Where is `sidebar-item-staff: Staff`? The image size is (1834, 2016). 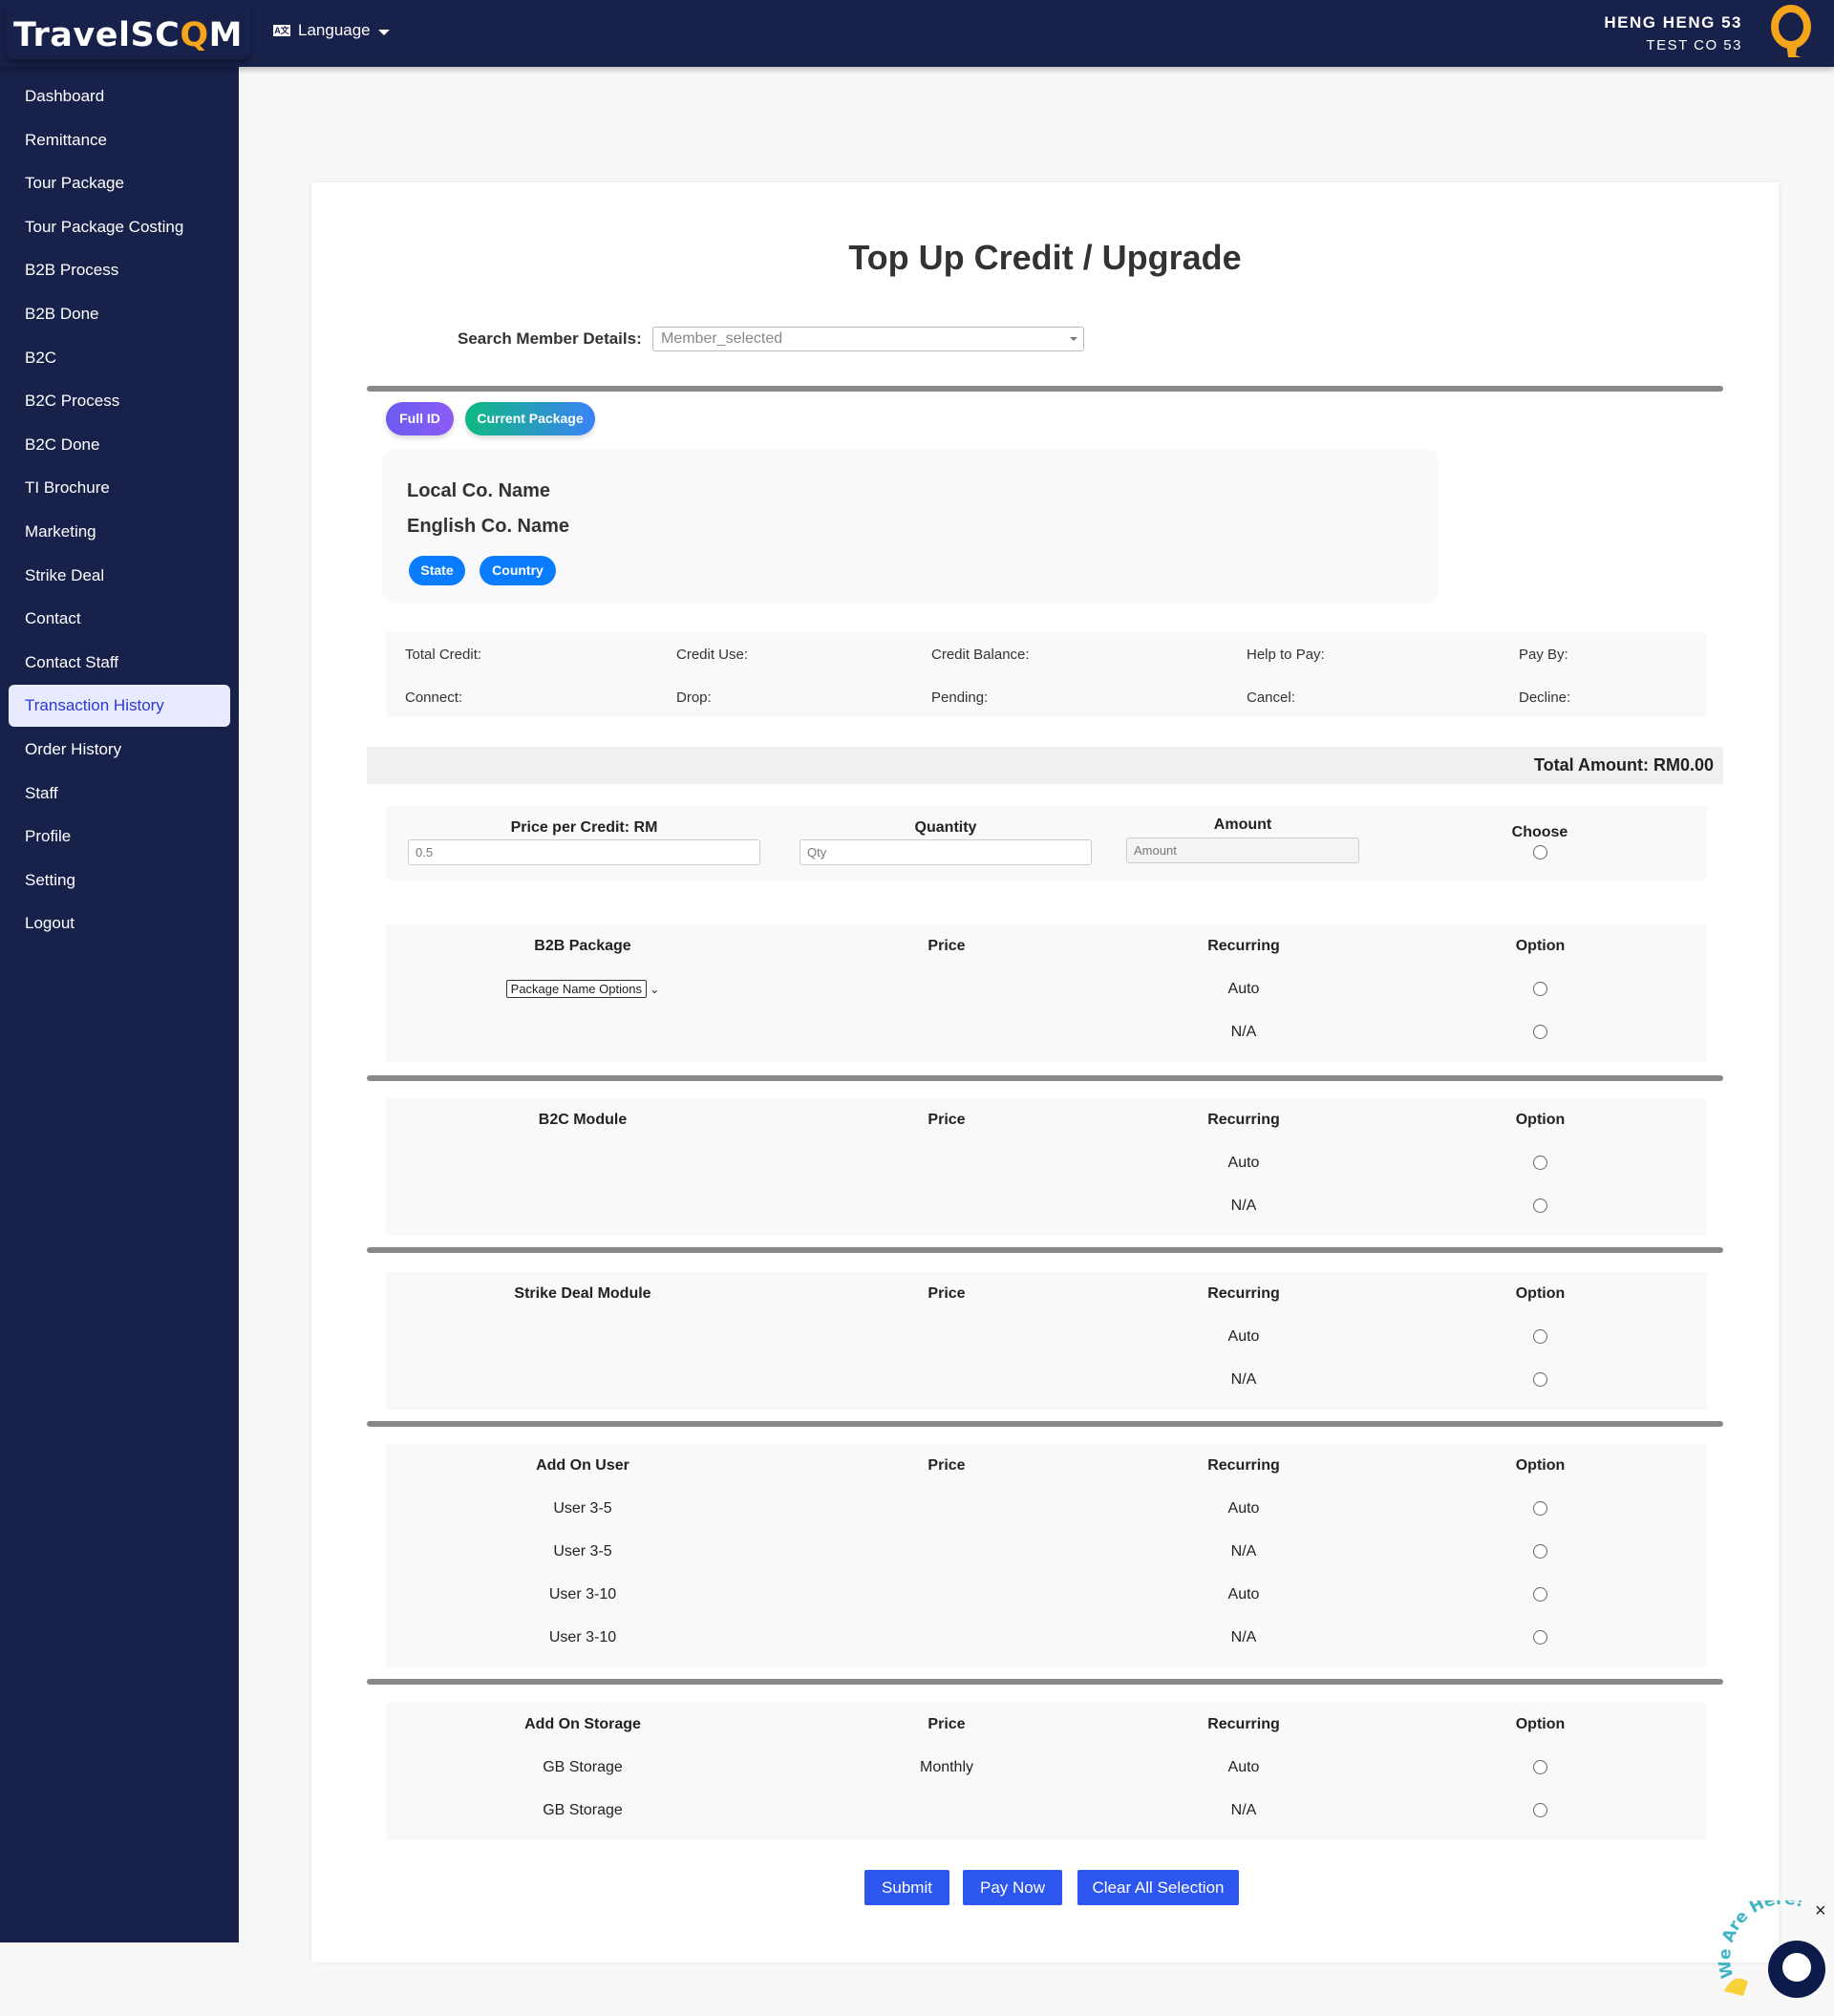 sidebar-item-staff: Staff is located at coordinates (120, 794).